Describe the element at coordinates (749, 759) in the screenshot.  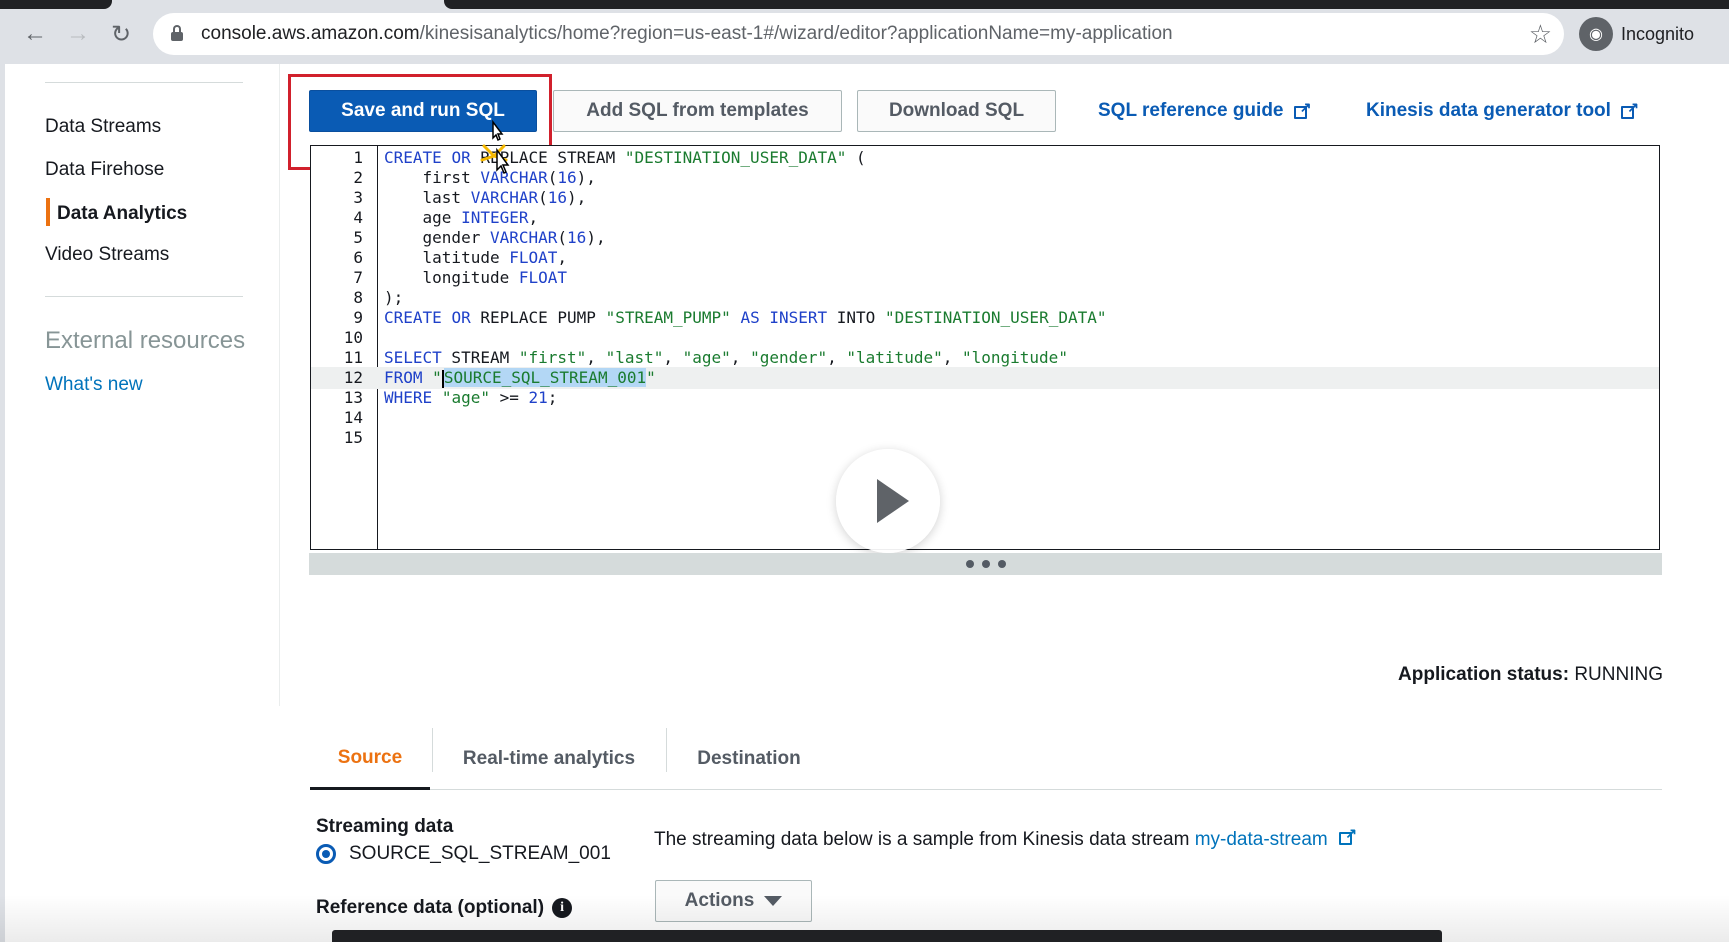
I see `tab-destination: Destination` at that location.